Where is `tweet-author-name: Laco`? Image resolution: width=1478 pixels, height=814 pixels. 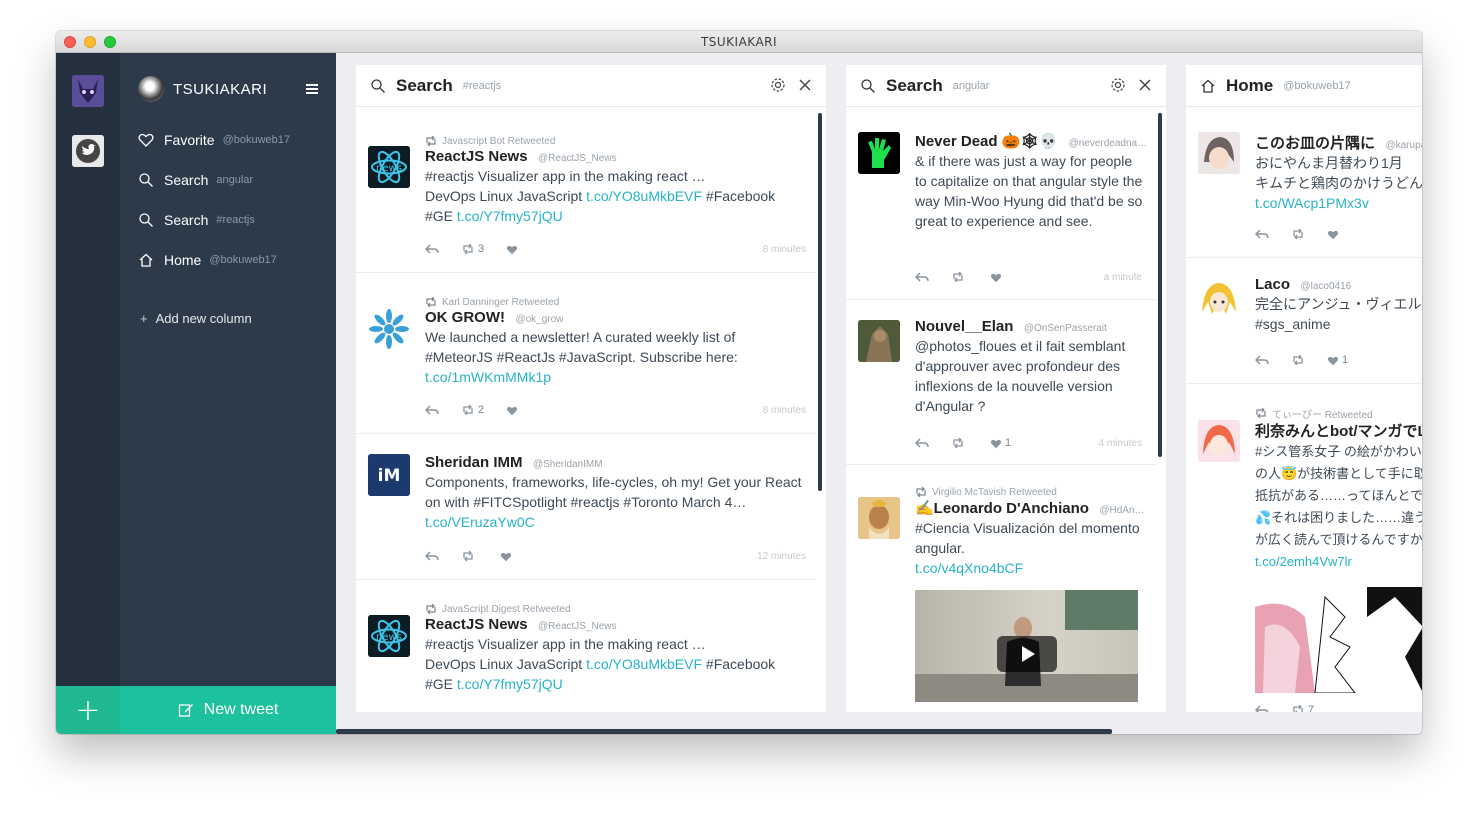
tweet-author-name: Laco is located at coordinates (1272, 284).